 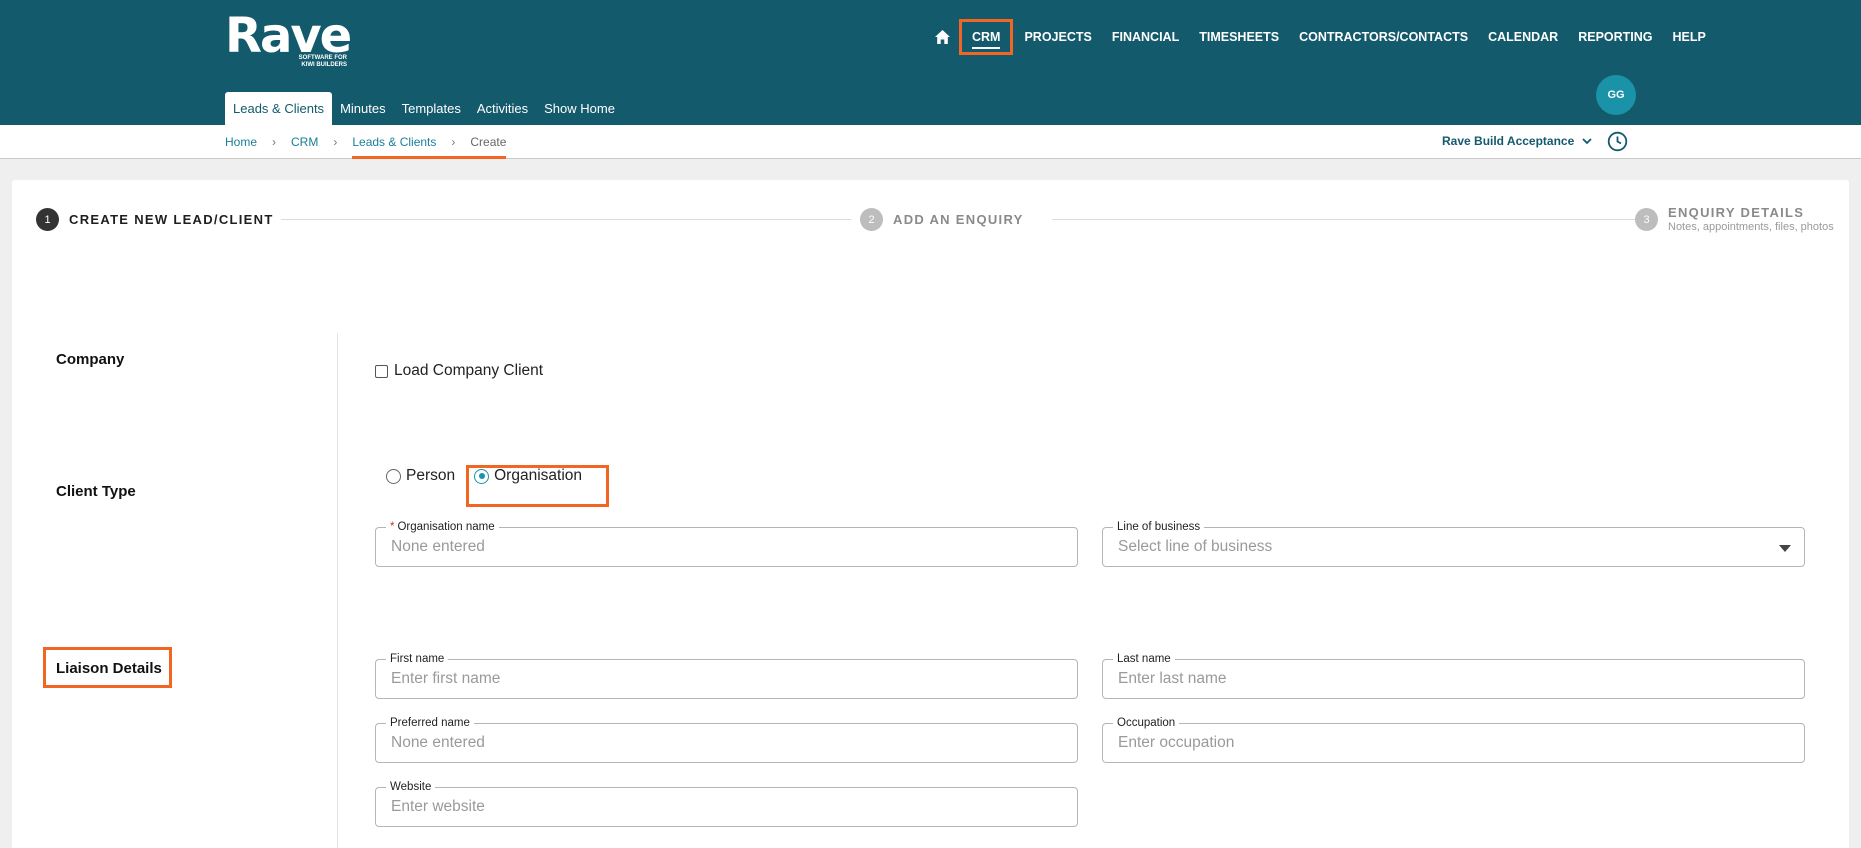 I want to click on field-placeholder: Select line of business, so click(x=1195, y=546).